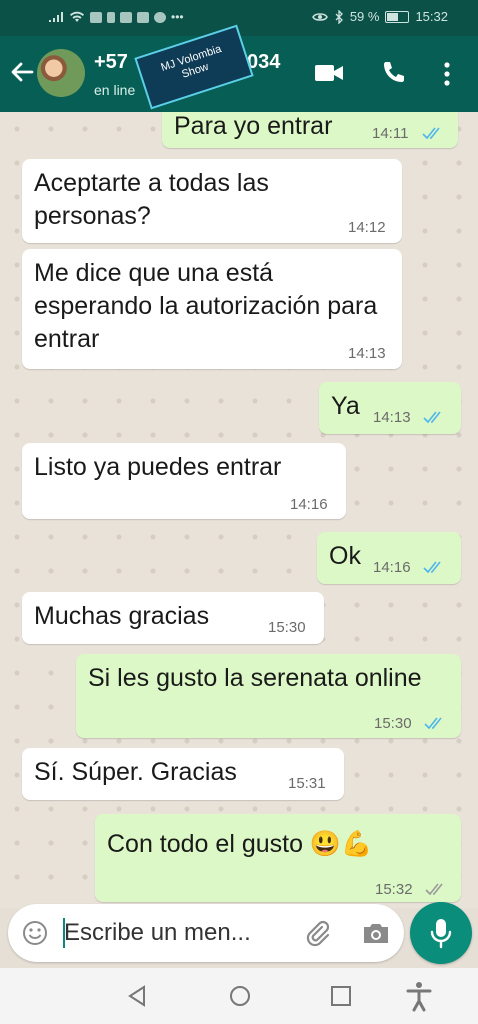 The width and height of the screenshot is (478, 1024). I want to click on more-notifications-icon: •••, so click(177, 17).